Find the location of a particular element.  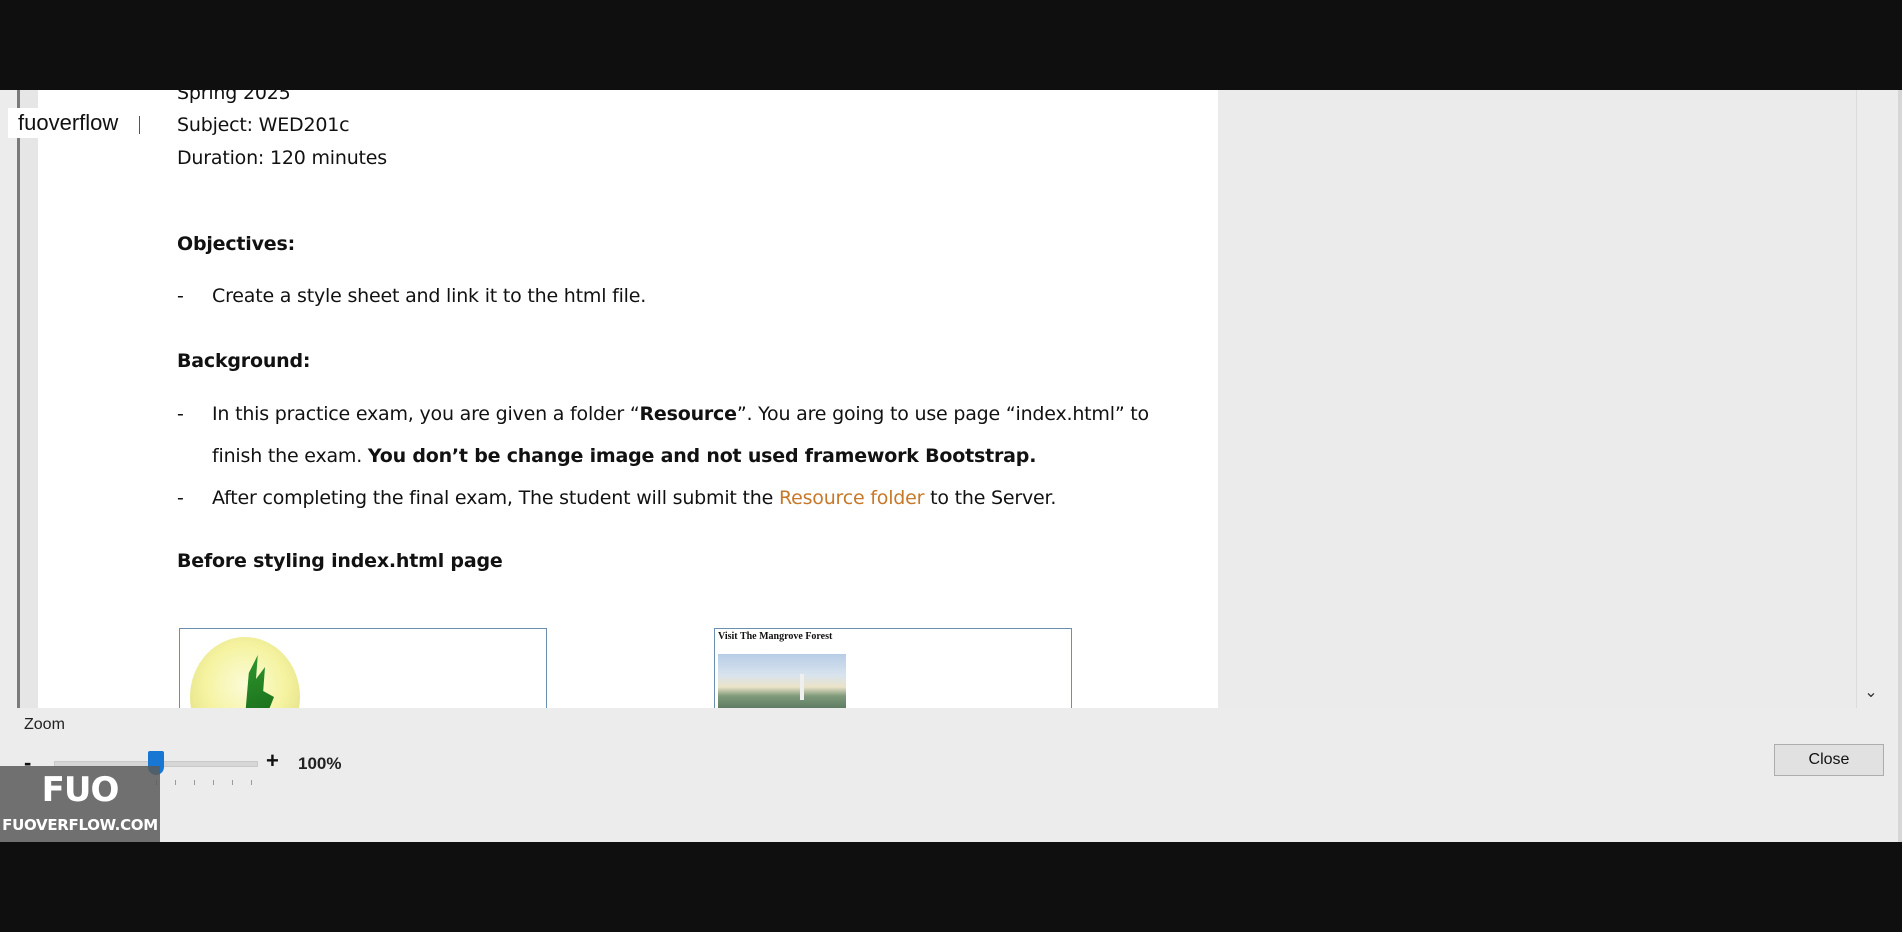

zoom-value: 100% is located at coordinates (320, 763).